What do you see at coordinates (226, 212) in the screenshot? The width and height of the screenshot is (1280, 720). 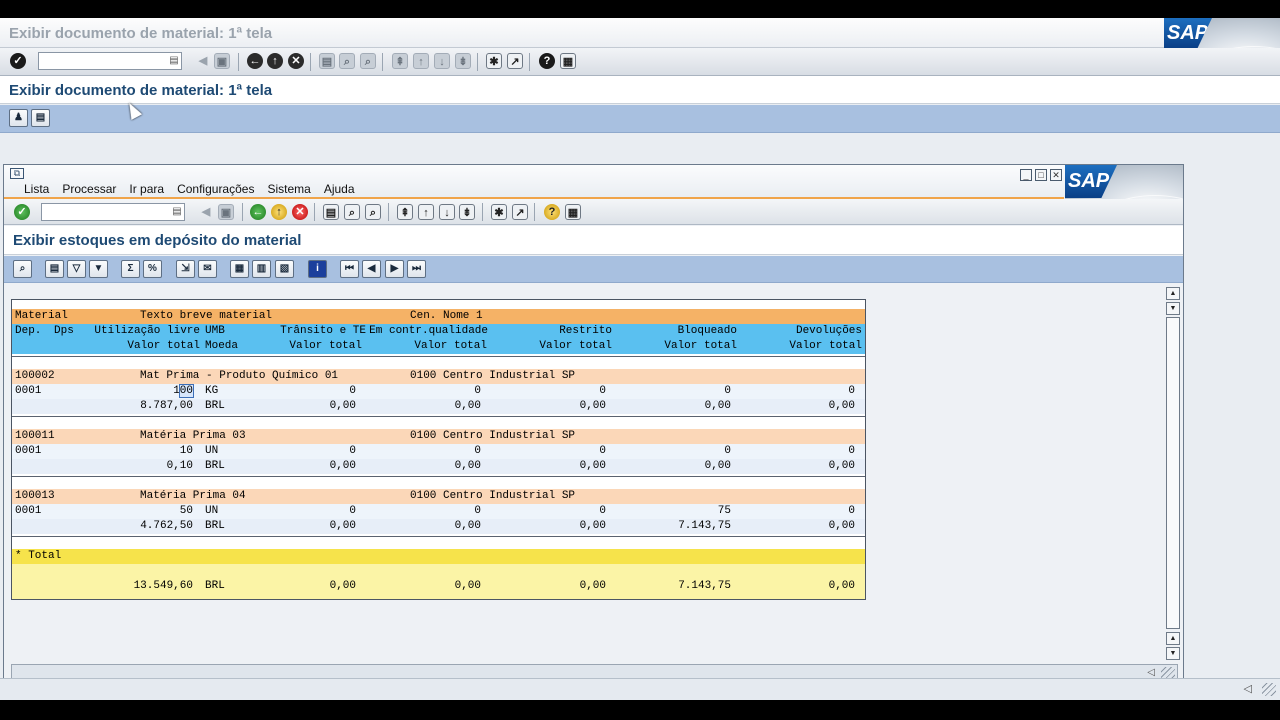 I see `save-icon: ▣` at bounding box center [226, 212].